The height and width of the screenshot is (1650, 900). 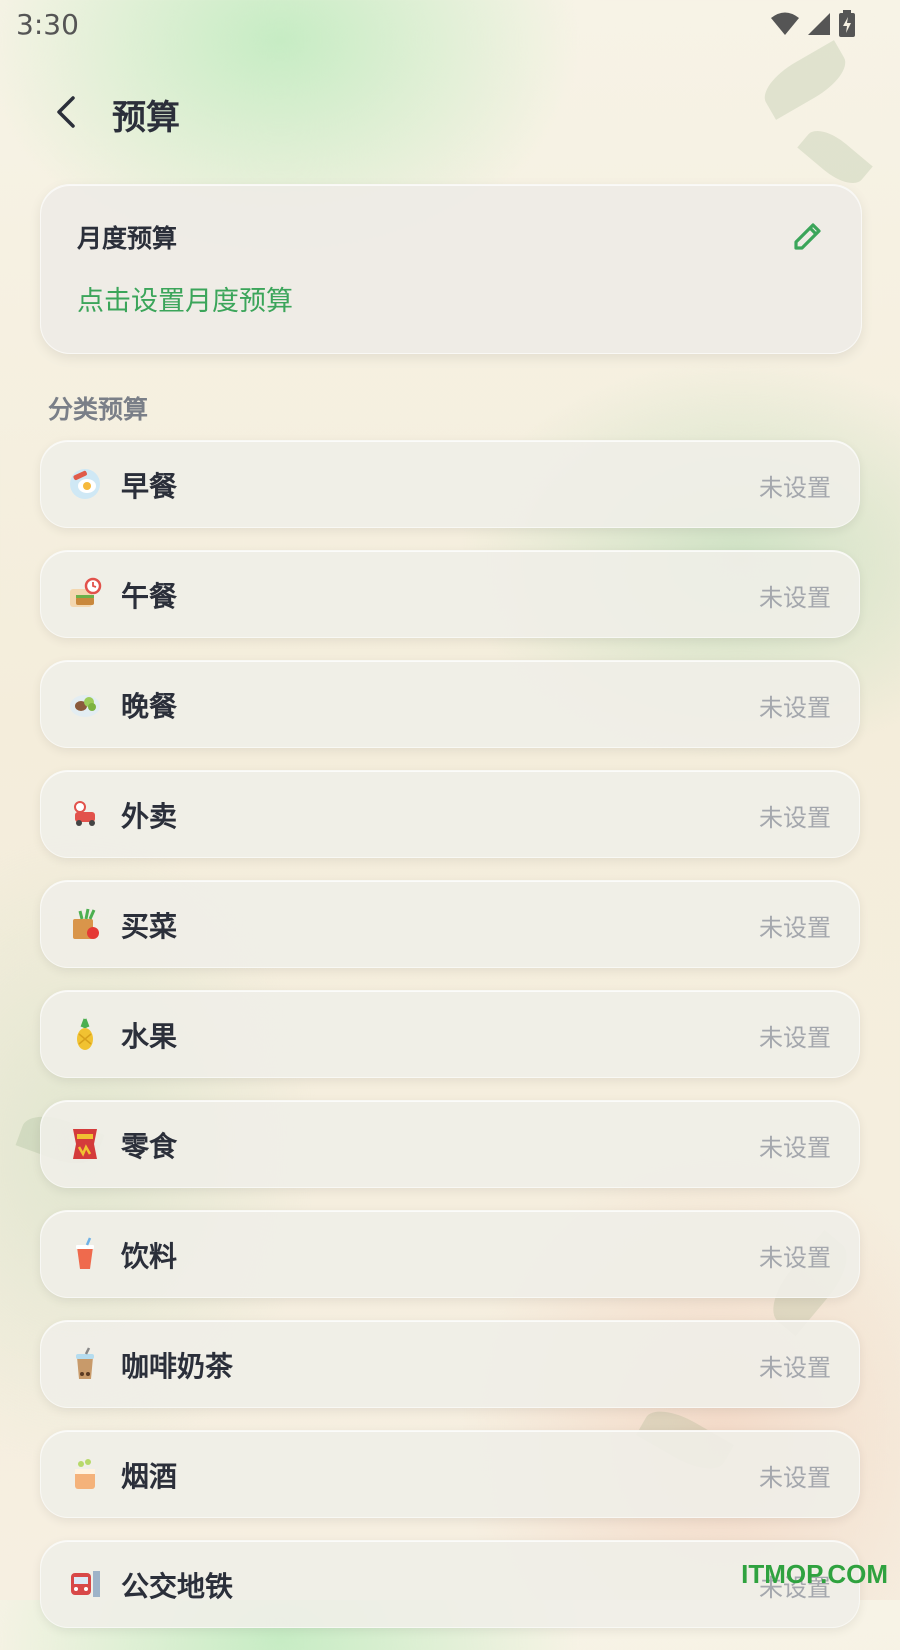 I want to click on battery-icon, so click(x=847, y=23).